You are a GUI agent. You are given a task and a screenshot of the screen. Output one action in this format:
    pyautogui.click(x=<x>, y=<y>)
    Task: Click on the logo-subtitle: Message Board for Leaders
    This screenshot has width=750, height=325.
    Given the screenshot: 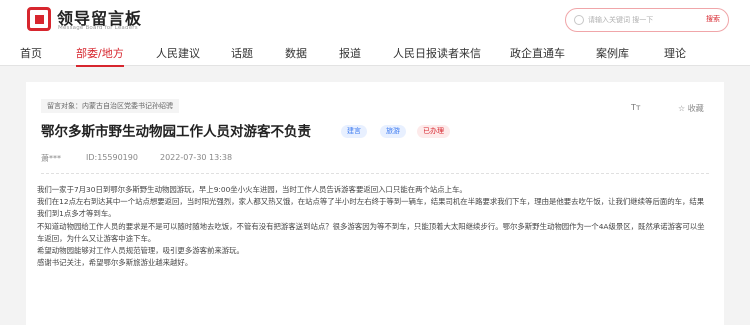 What is the action you would take?
    pyautogui.click(x=98, y=28)
    